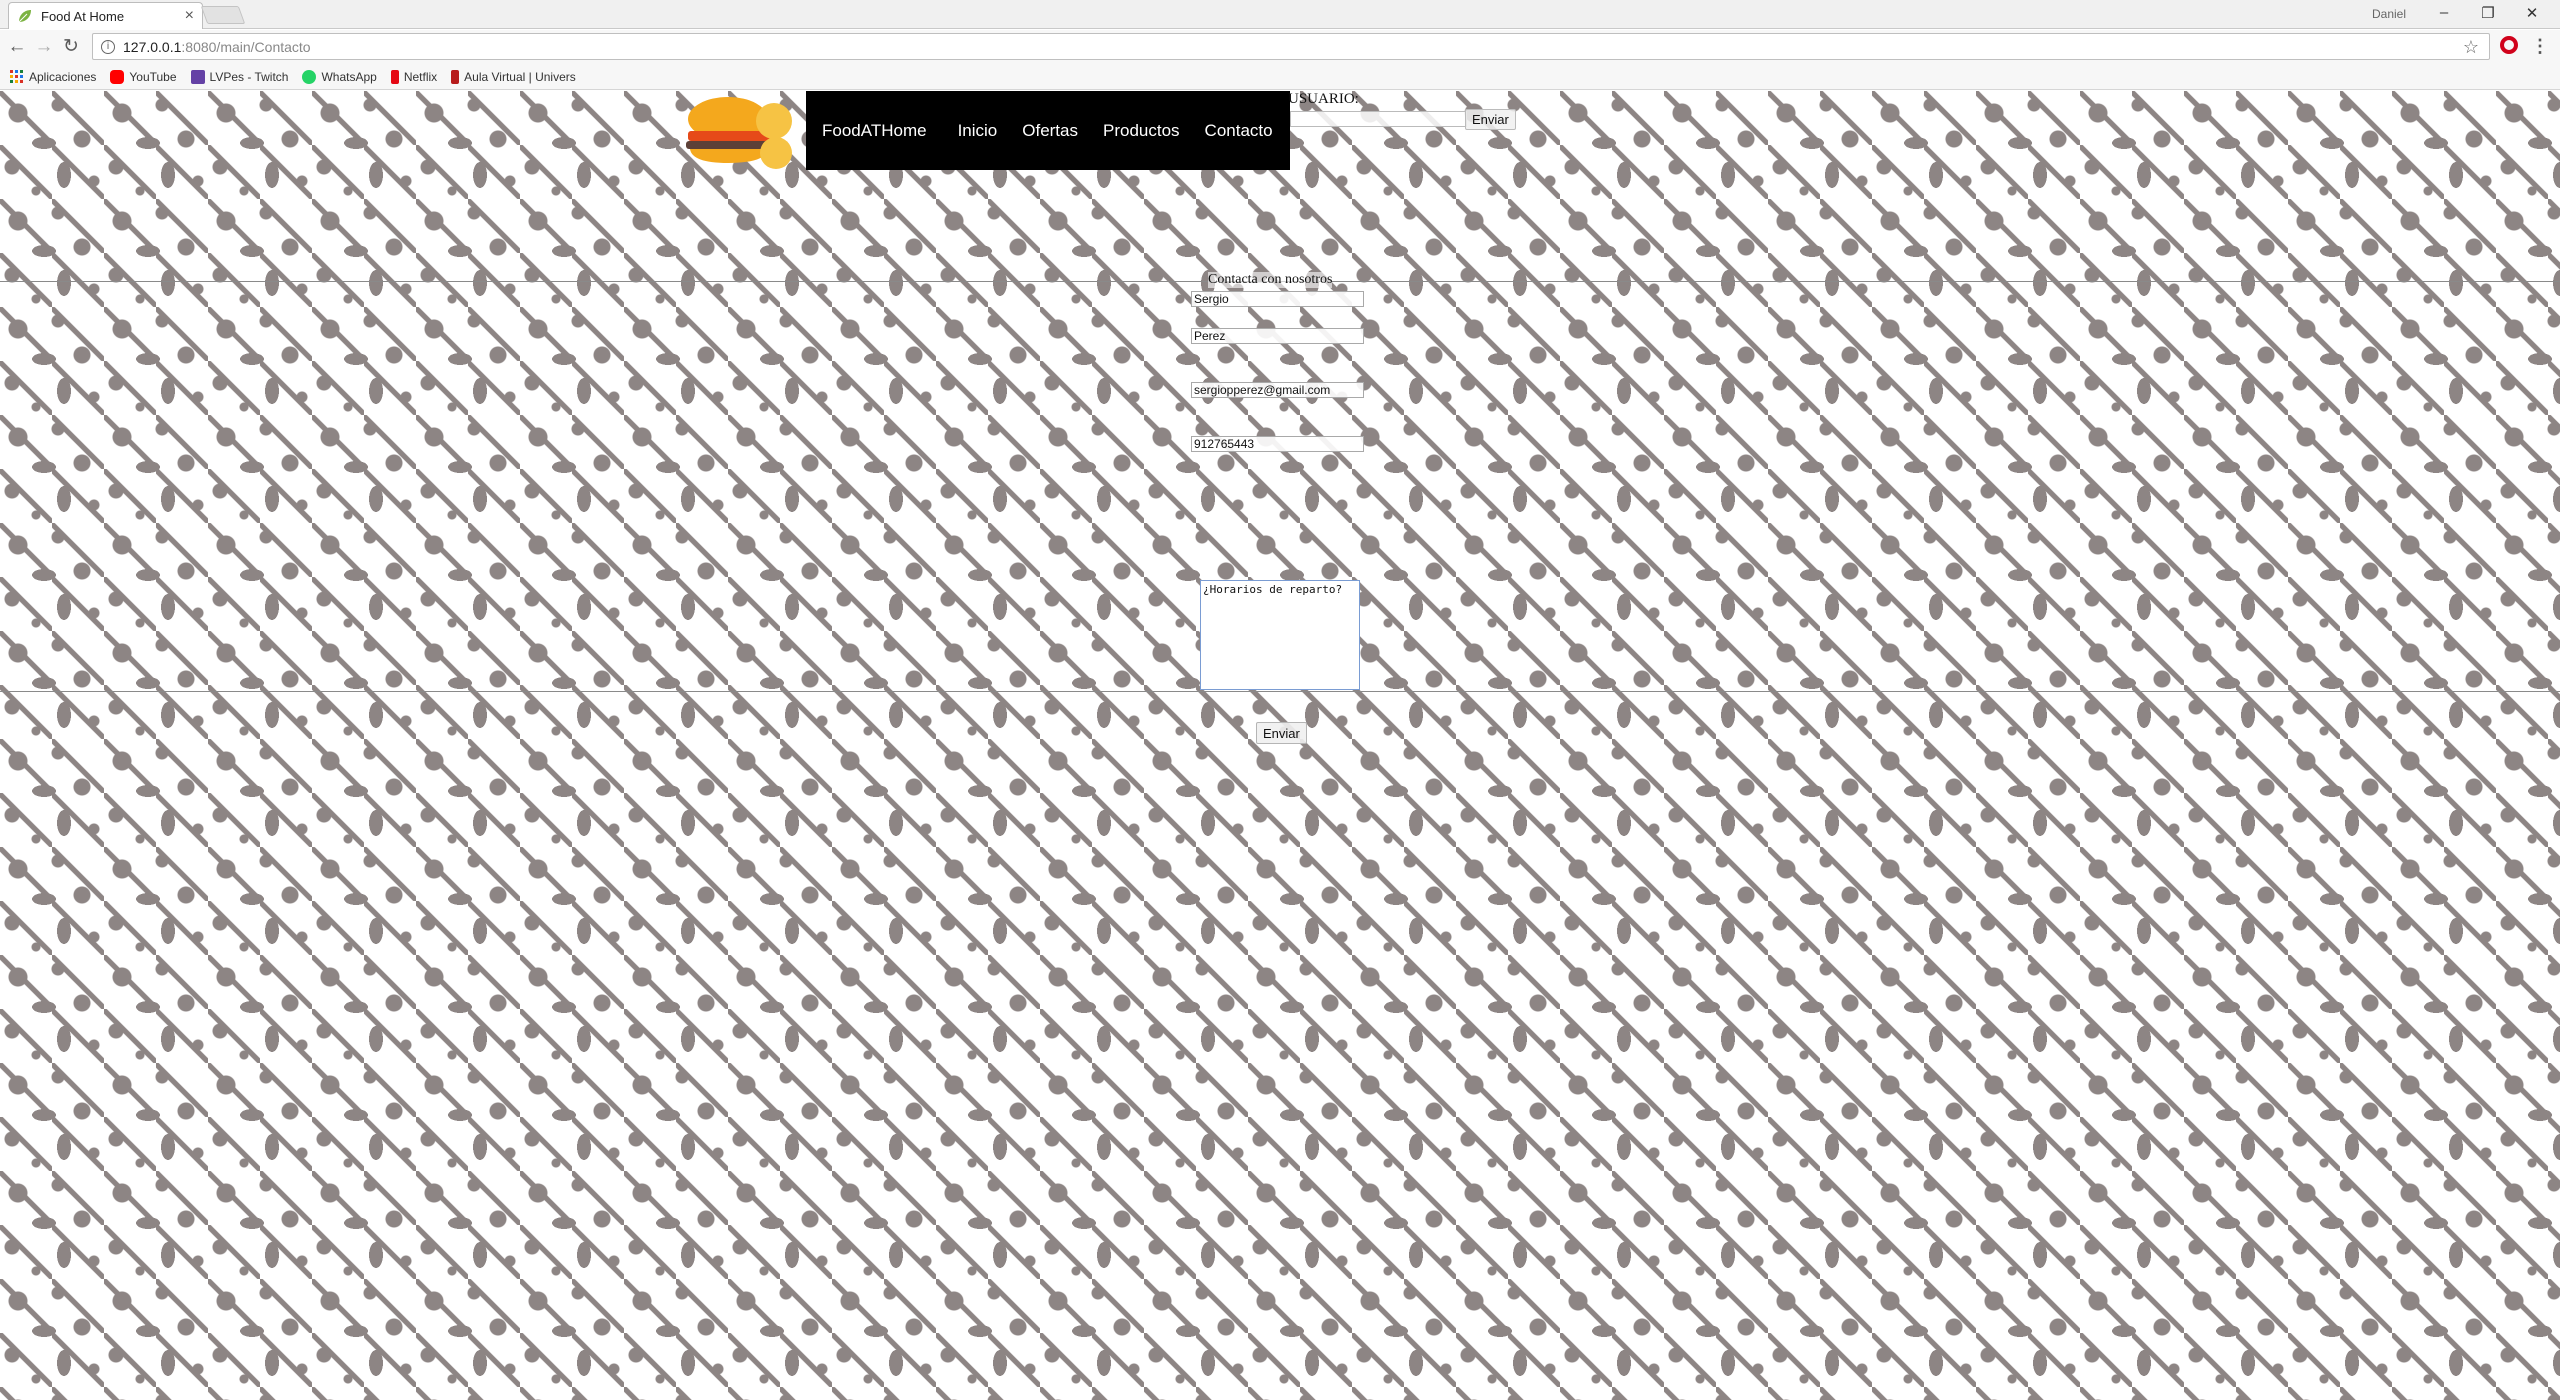 This screenshot has height=1400, width=2560. Describe the element at coordinates (1323, 99) in the screenshot. I see `user-label: USUARIO:` at that location.